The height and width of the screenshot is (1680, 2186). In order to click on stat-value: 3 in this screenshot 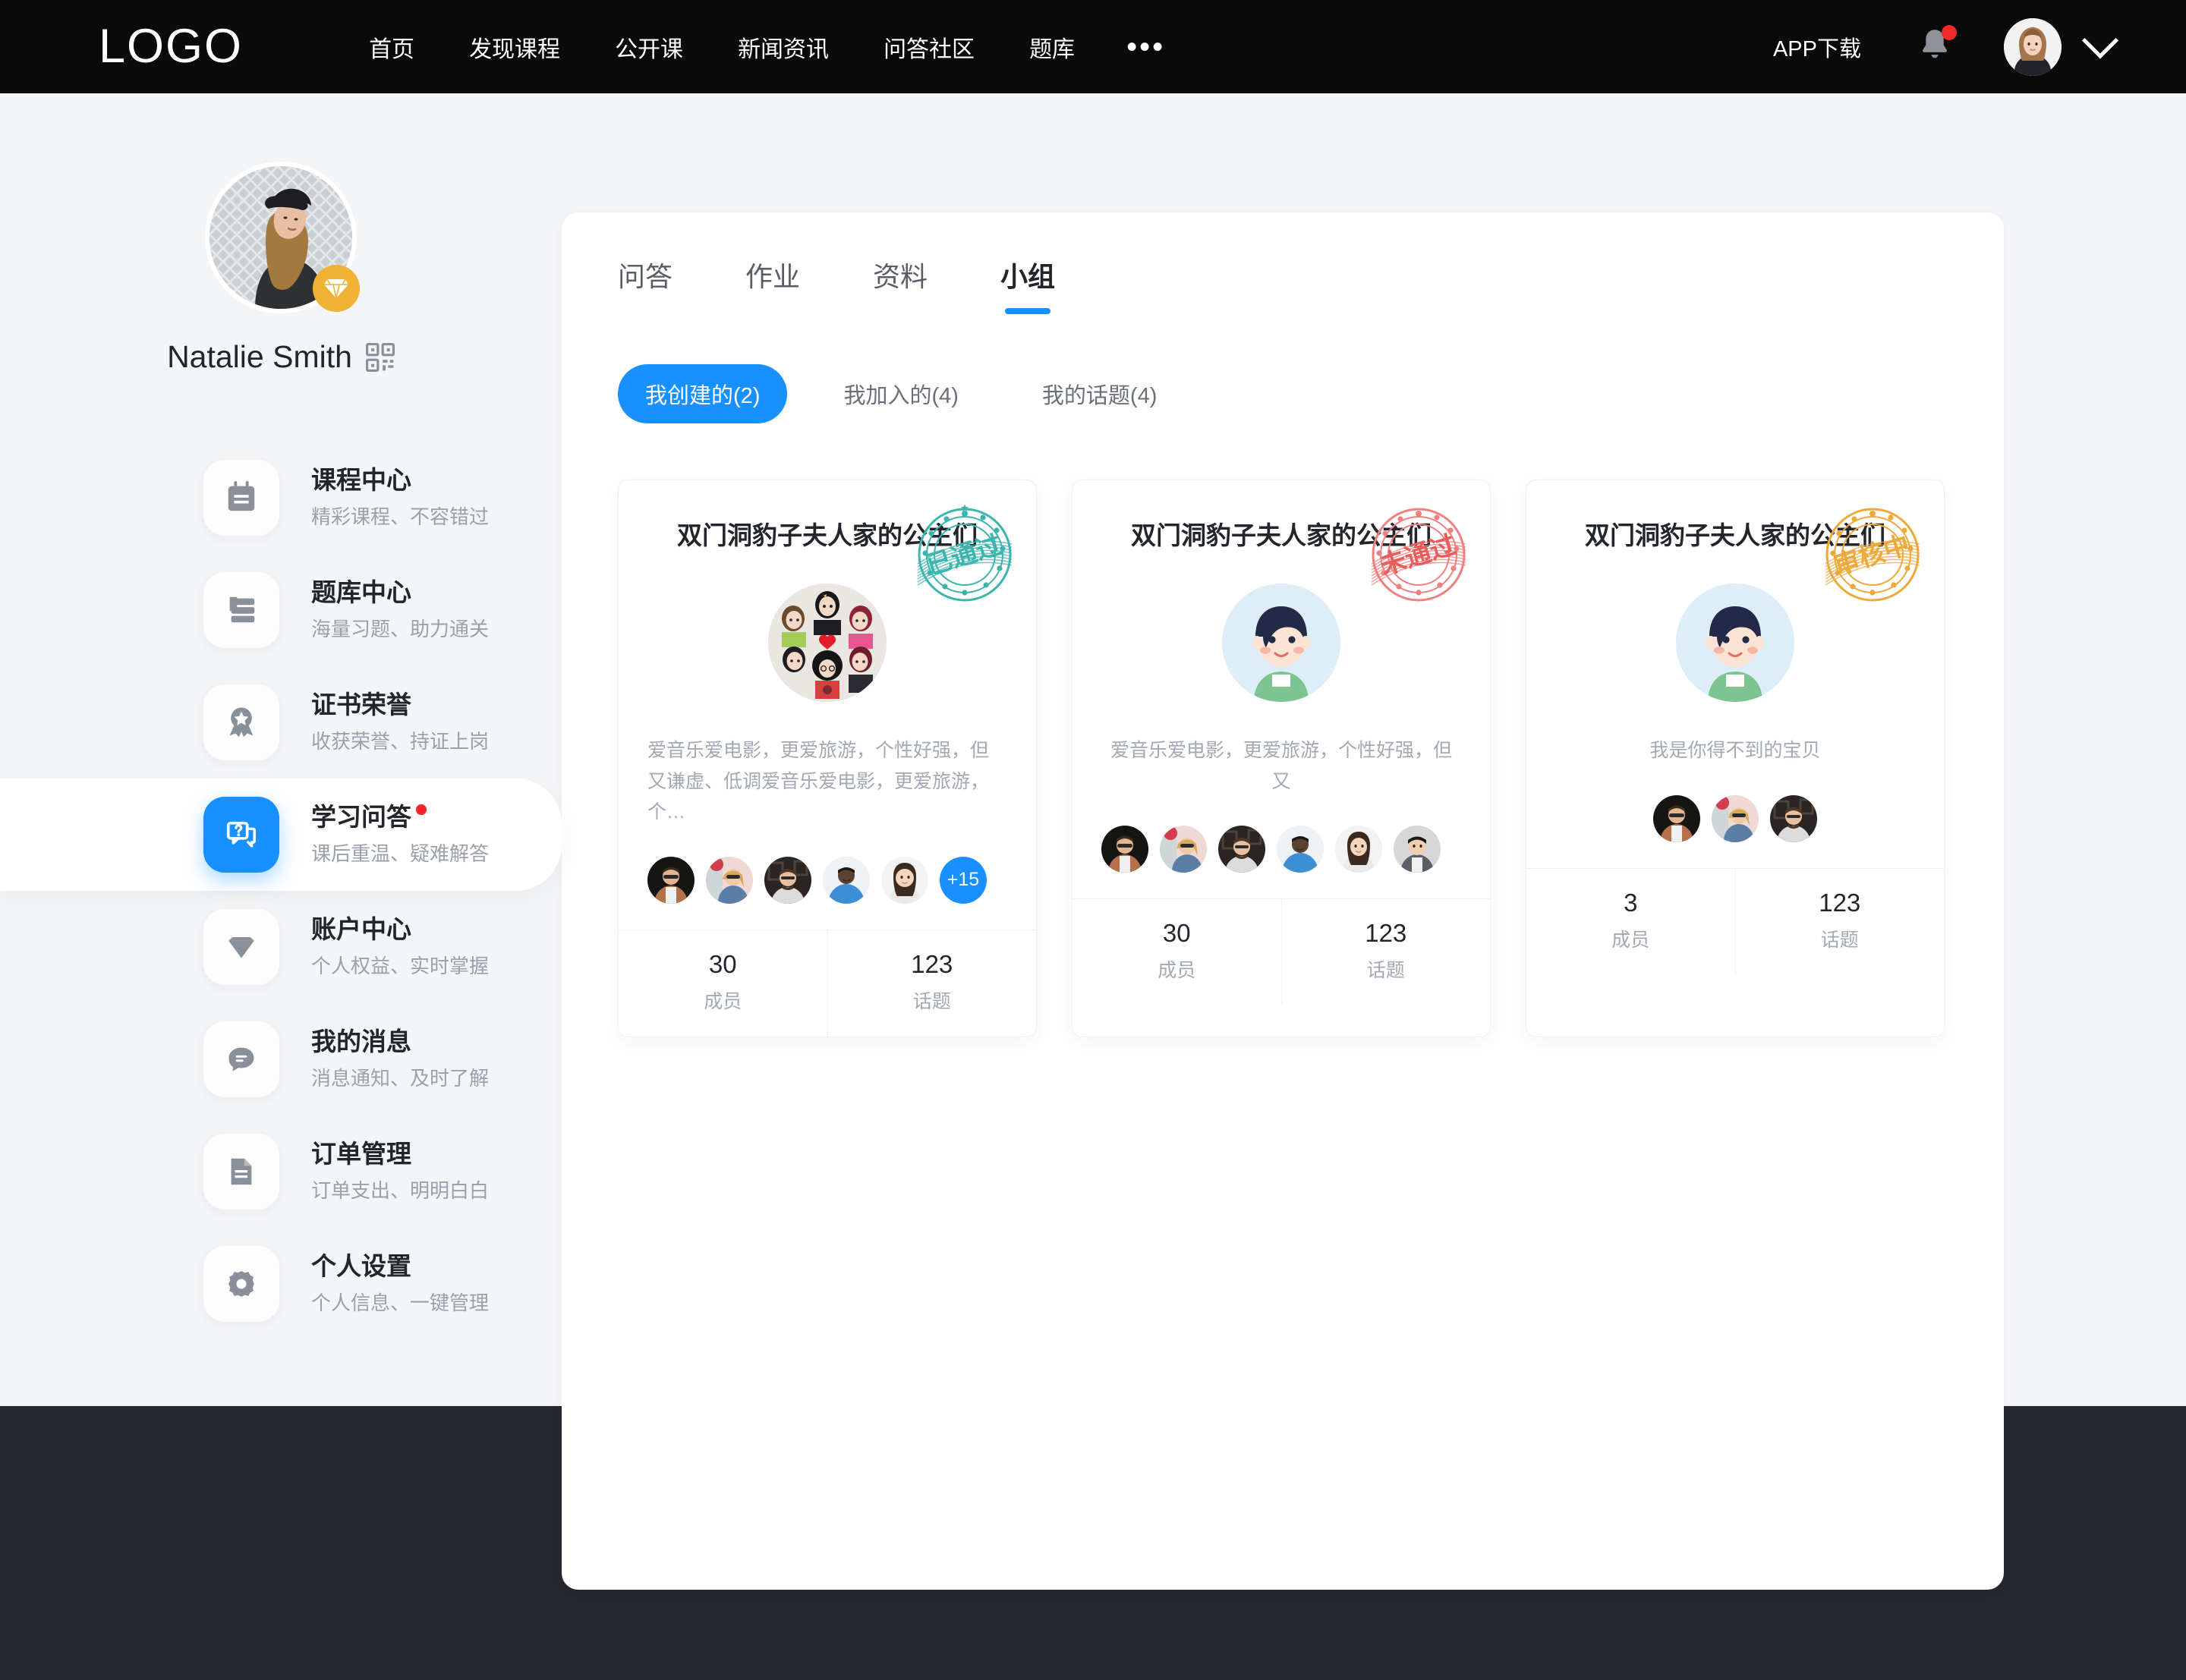, I will do `click(1631, 902)`.